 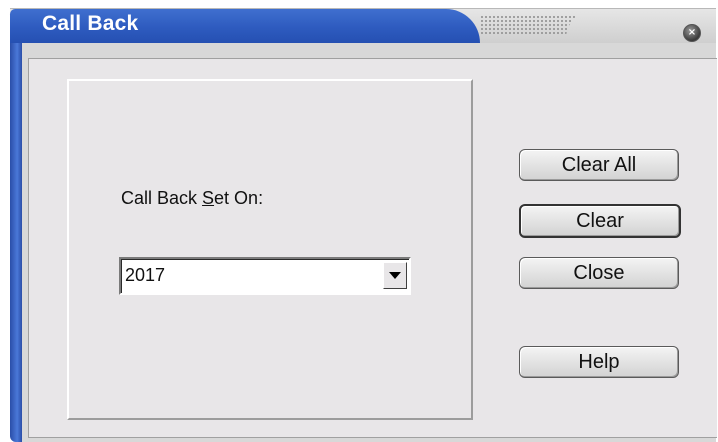 What do you see at coordinates (600, 221) in the screenshot?
I see `clear-button: Clear` at bounding box center [600, 221].